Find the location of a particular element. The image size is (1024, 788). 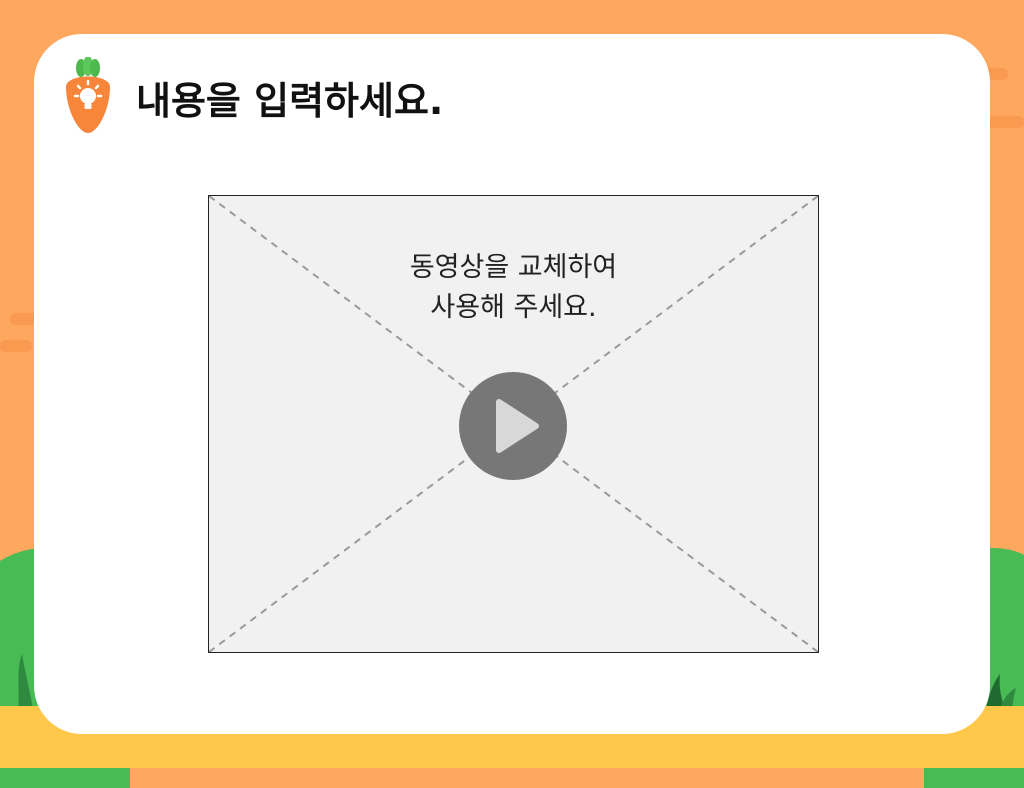

title-row: 내용을 입력하세요. is located at coordinates (250, 97).